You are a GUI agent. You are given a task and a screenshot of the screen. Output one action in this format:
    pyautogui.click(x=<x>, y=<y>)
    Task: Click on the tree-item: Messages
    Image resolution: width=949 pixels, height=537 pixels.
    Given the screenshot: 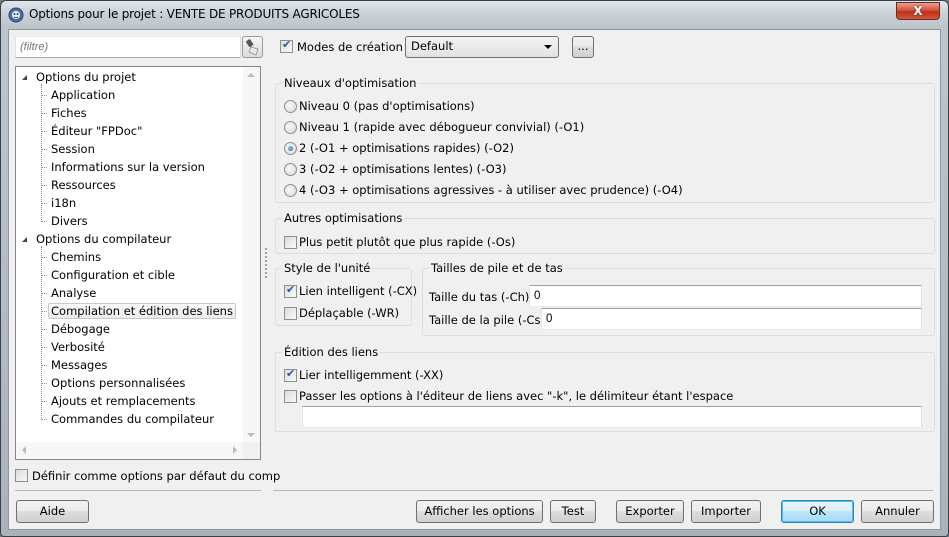 What is the action you would take?
    pyautogui.click(x=79, y=365)
    